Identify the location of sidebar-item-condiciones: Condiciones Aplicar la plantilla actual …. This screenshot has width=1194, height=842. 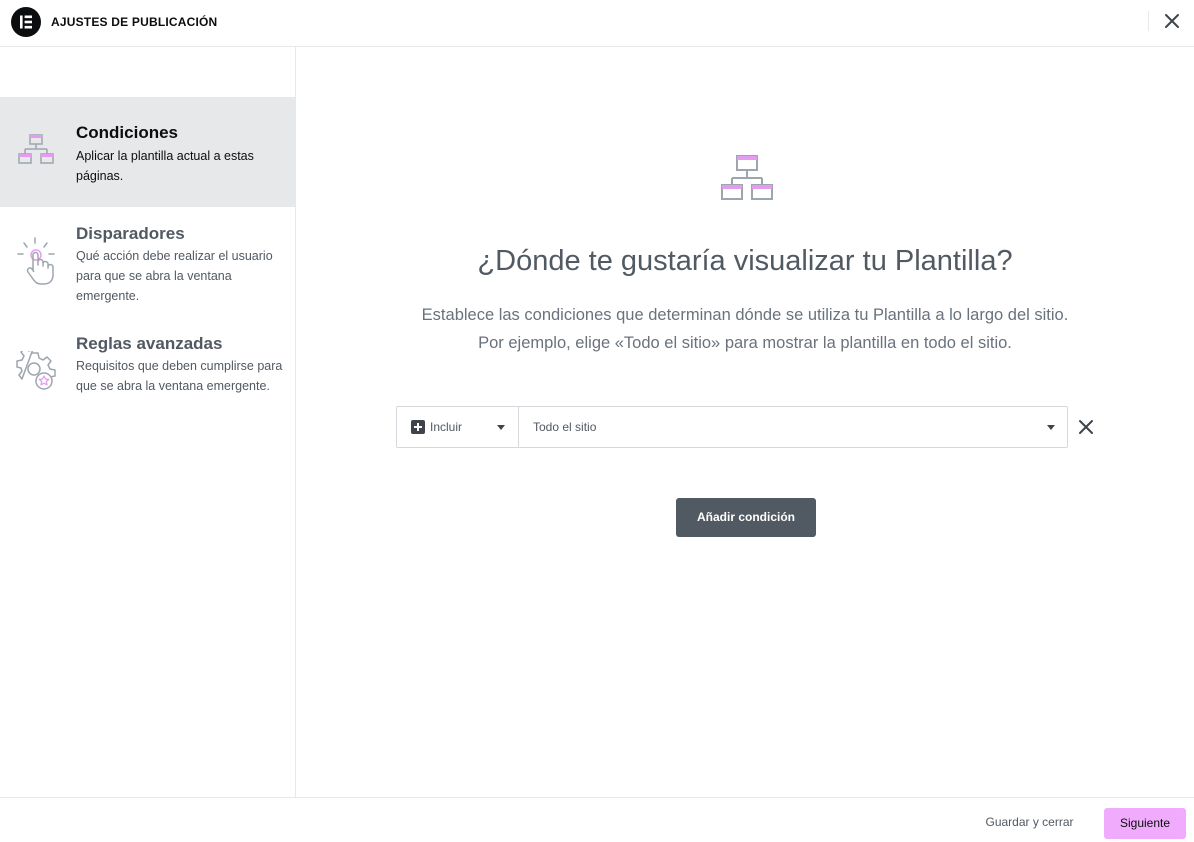
(147, 152).